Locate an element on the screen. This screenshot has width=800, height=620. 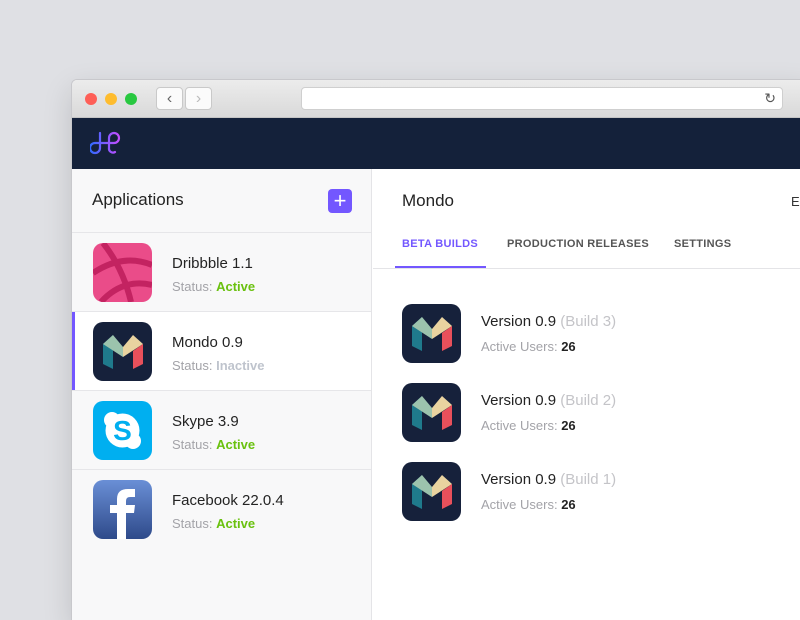
app-name: Mondo 0.9 is located at coordinates (207, 342).